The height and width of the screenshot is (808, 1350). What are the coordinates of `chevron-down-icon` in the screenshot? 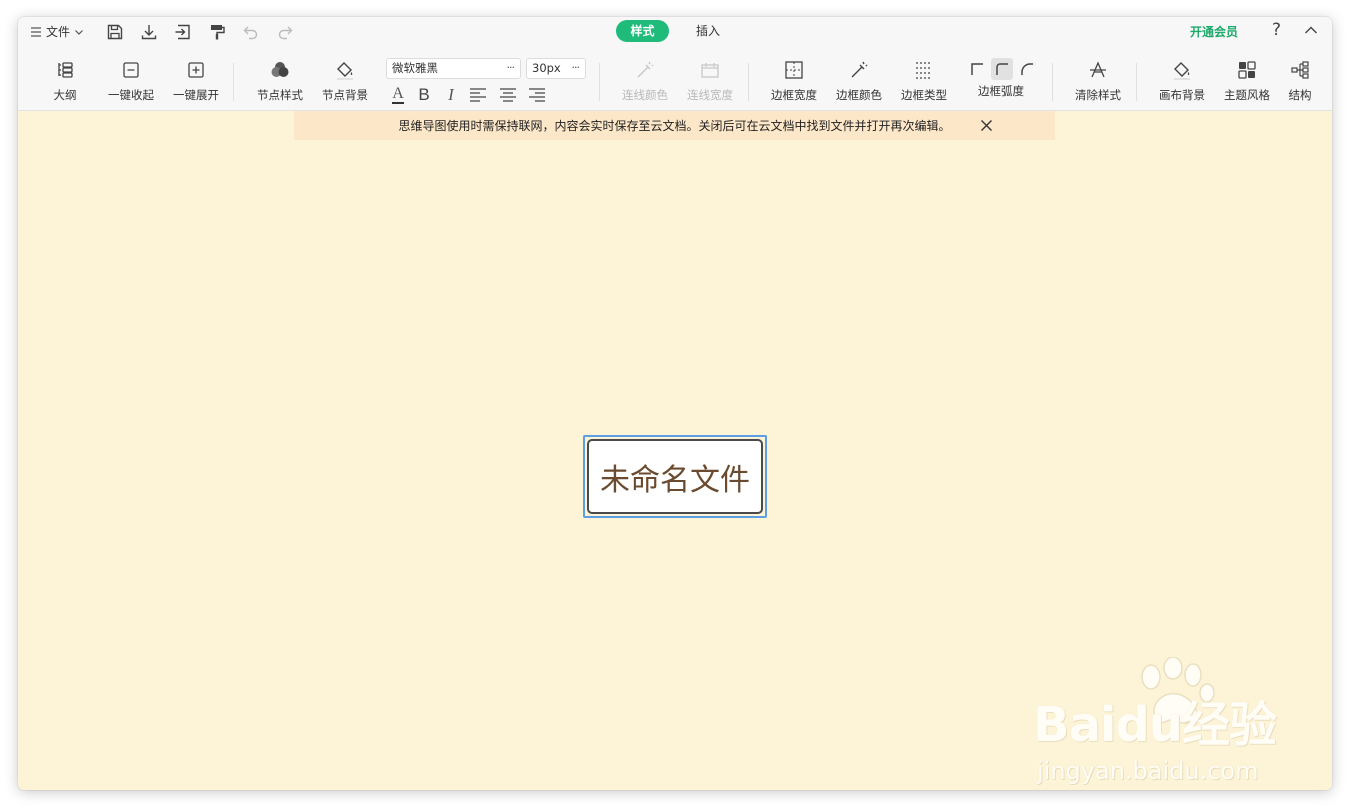 It's located at (79, 32).